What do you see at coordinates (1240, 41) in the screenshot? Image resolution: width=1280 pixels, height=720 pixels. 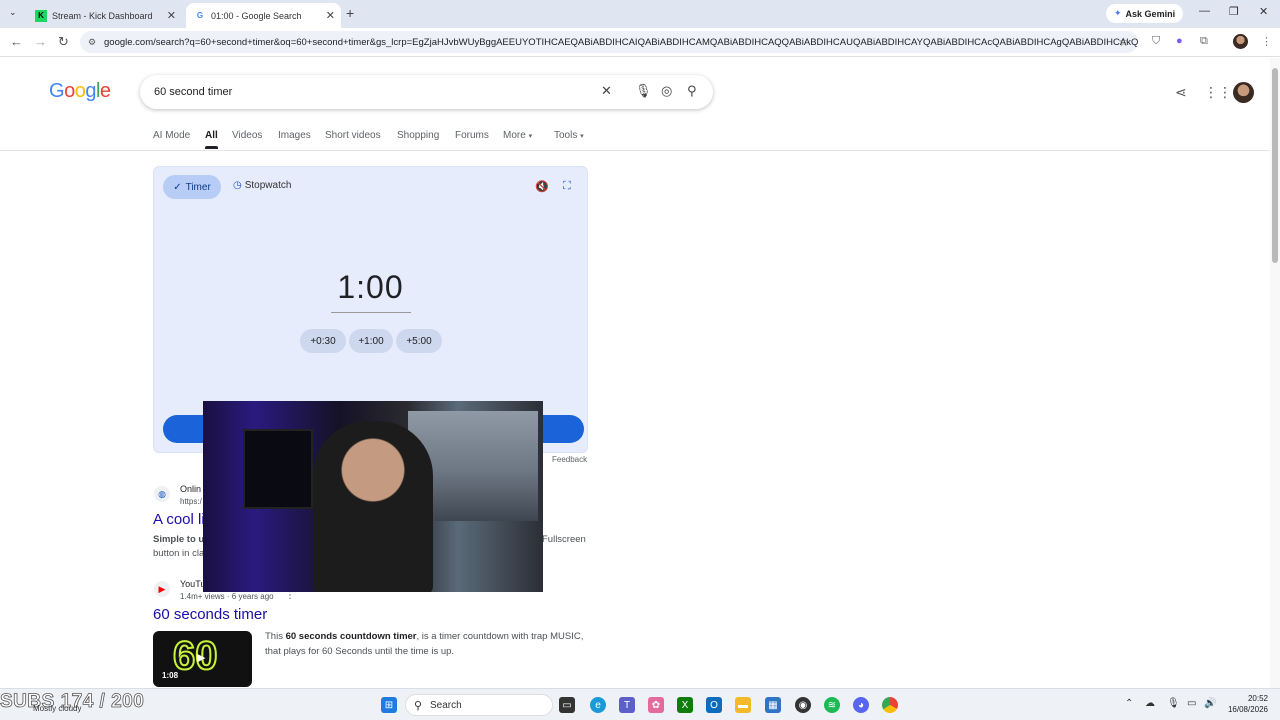 I see `profile-avatar` at bounding box center [1240, 41].